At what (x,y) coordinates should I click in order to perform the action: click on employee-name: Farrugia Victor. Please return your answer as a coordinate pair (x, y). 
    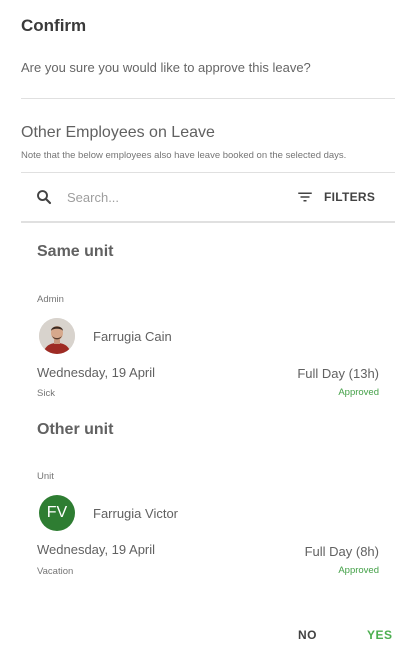
    Looking at the image, I should click on (136, 513).